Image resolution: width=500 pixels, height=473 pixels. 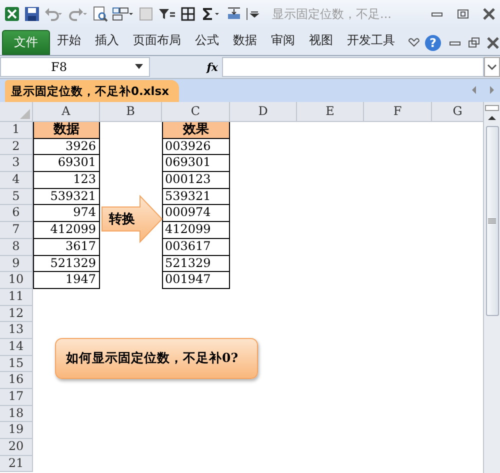 What do you see at coordinates (398, 112) in the screenshot?
I see `column-header: F` at bounding box center [398, 112].